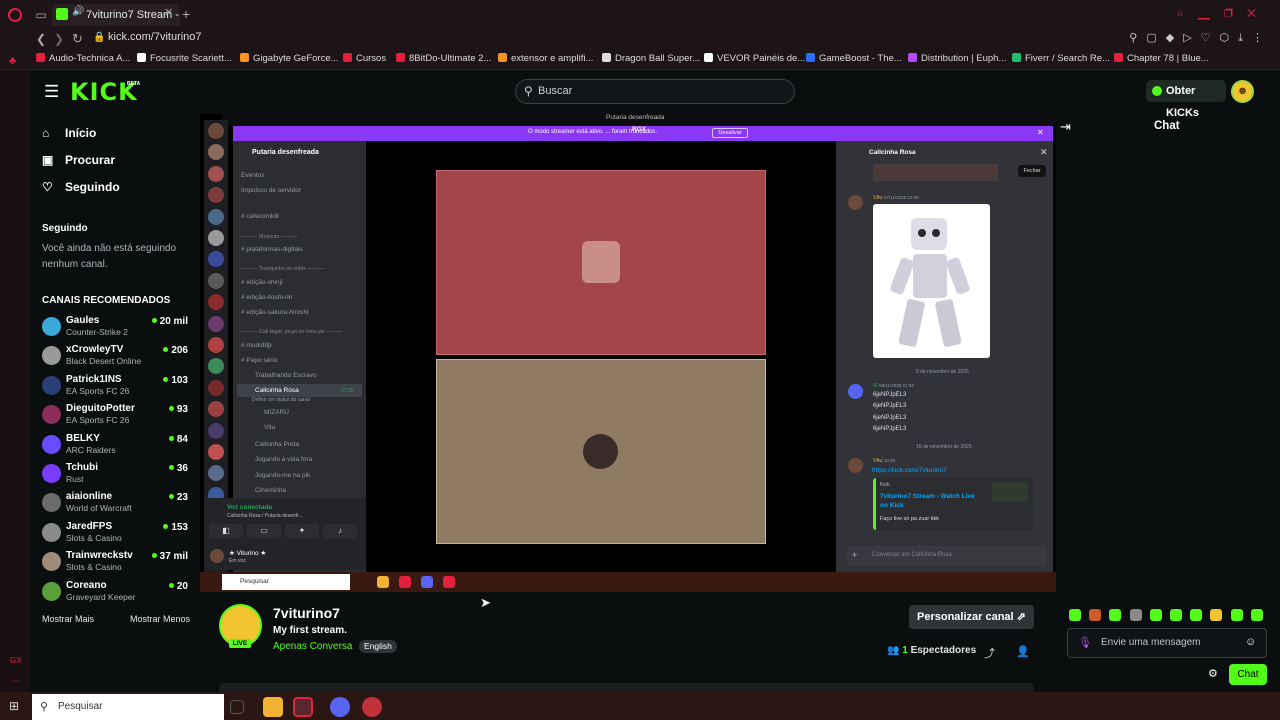 The image size is (1280, 720). Describe the element at coordinates (730, 133) in the screenshot. I see `disable-streamer-button: Desativar` at that location.